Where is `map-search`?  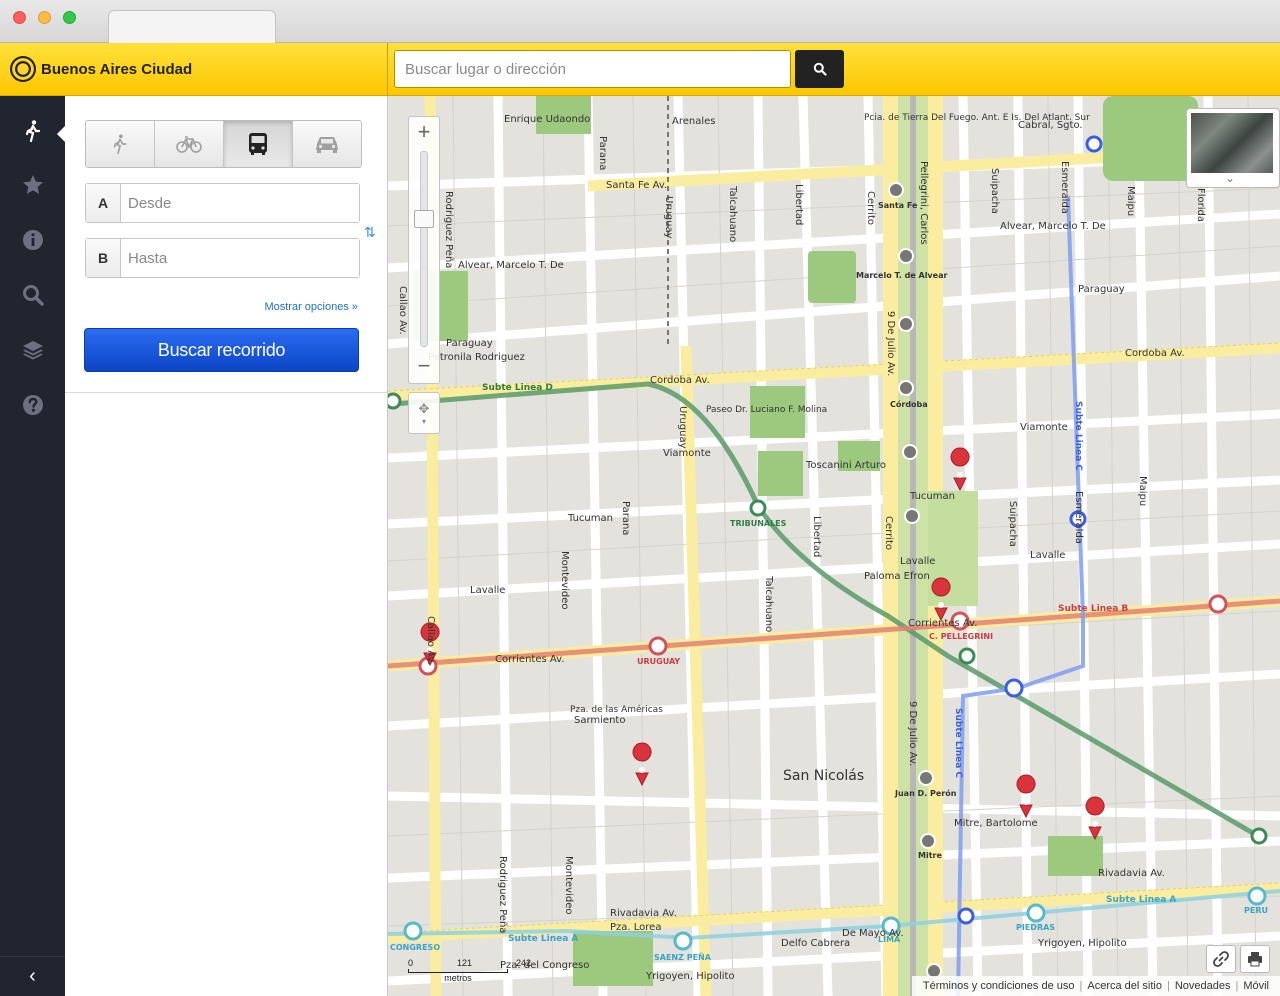
map-search is located at coordinates (619, 69).